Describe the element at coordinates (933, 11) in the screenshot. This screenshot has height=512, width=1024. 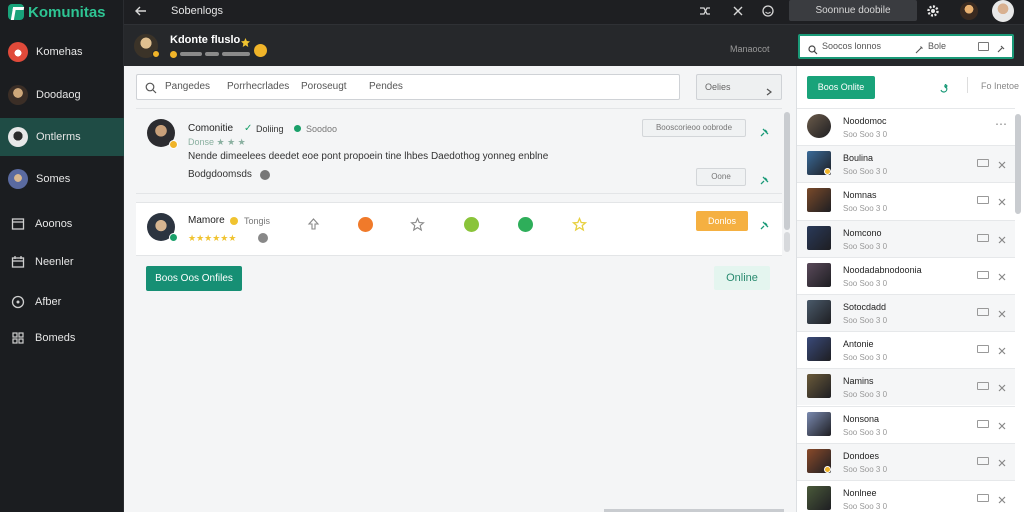
I see `settings-gear-icon` at that location.